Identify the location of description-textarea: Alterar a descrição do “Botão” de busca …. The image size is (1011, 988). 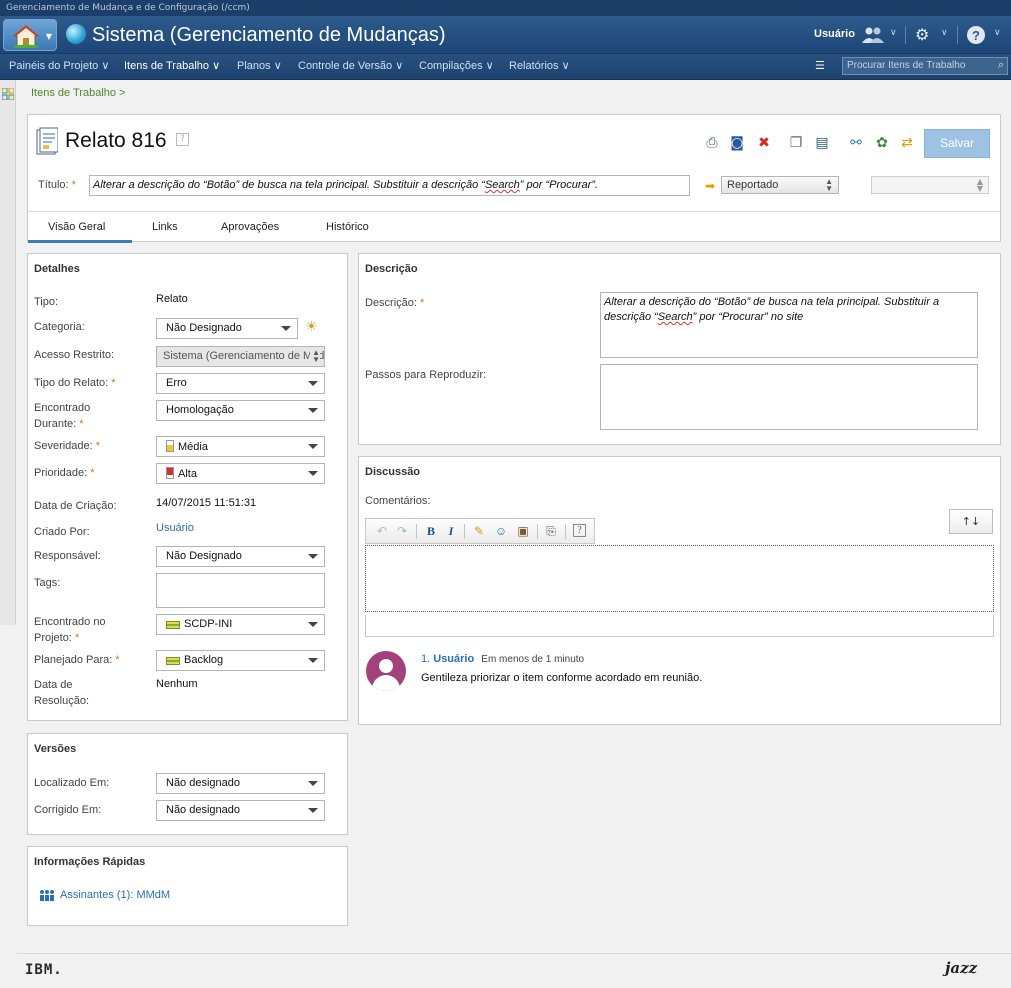
(789, 325).